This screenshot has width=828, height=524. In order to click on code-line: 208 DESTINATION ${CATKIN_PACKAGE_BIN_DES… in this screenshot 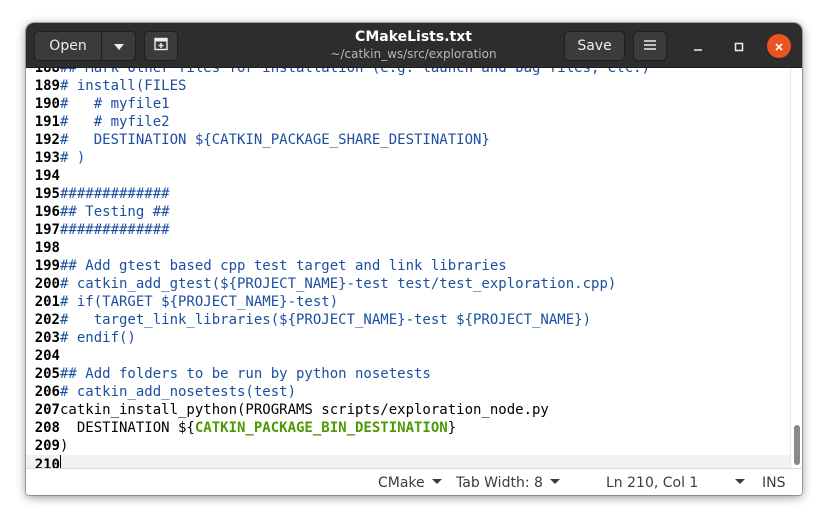, I will do `click(241, 428)`.